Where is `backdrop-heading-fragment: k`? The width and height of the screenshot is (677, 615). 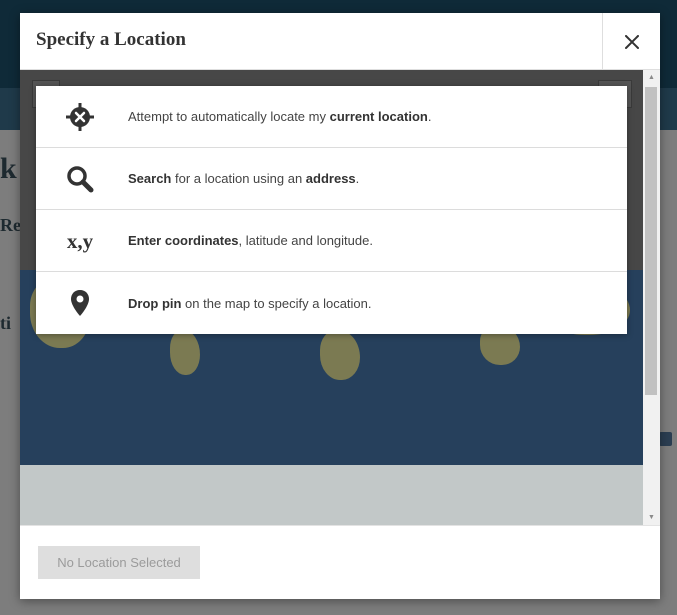
backdrop-heading-fragment: k is located at coordinates (8, 168).